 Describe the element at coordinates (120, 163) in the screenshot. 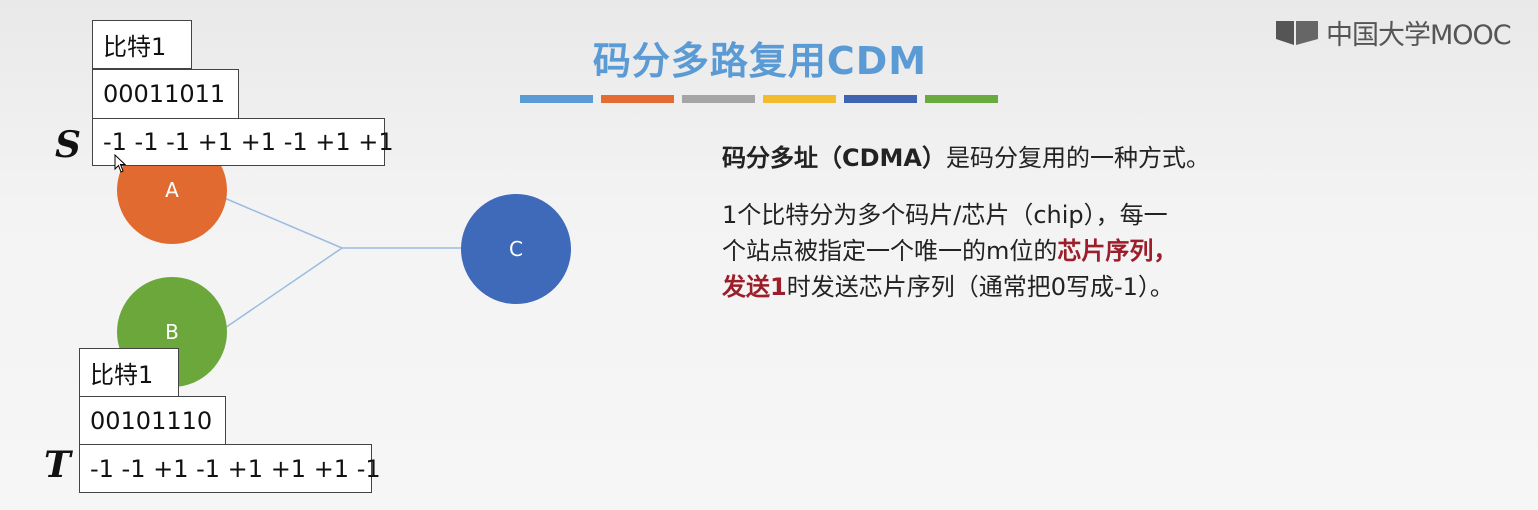

I see `mouse-cursor-icon` at that location.